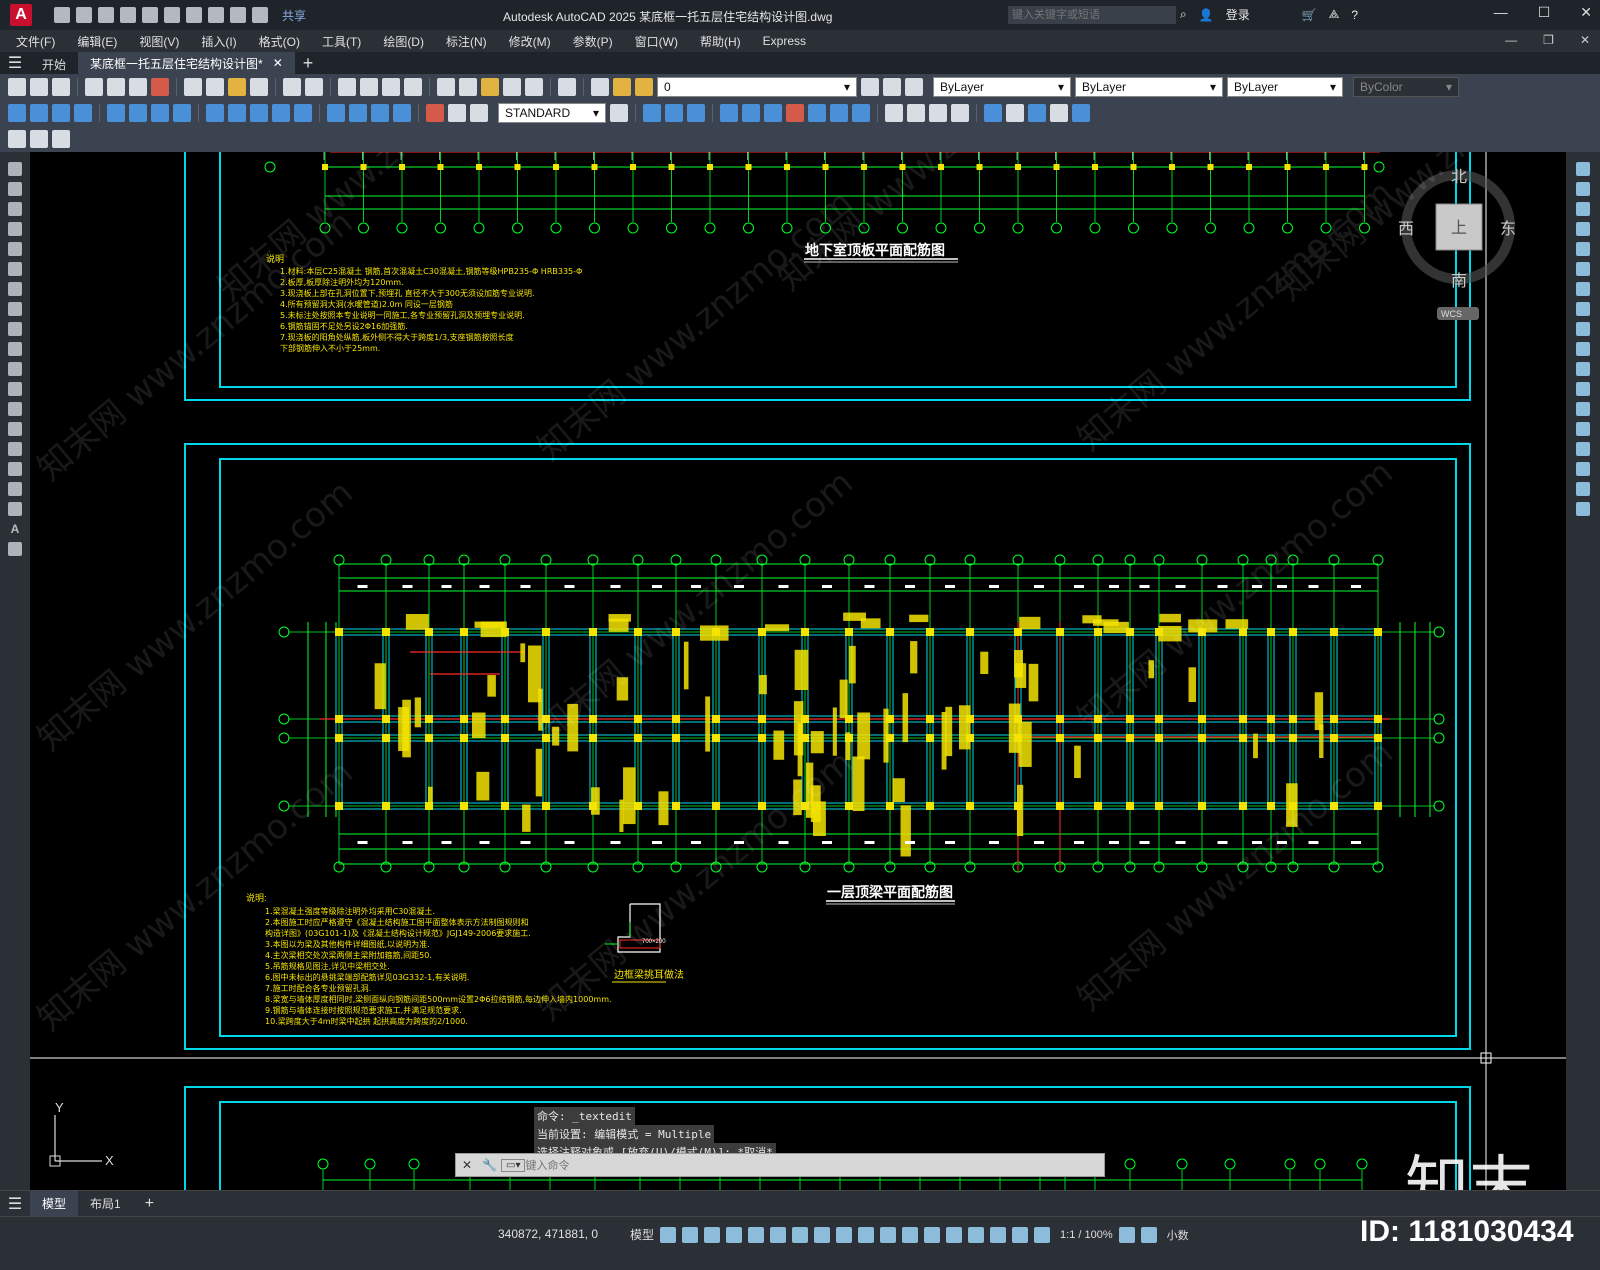 The width and height of the screenshot is (1600, 1270). I want to click on layer-states-icon, so click(914, 87).